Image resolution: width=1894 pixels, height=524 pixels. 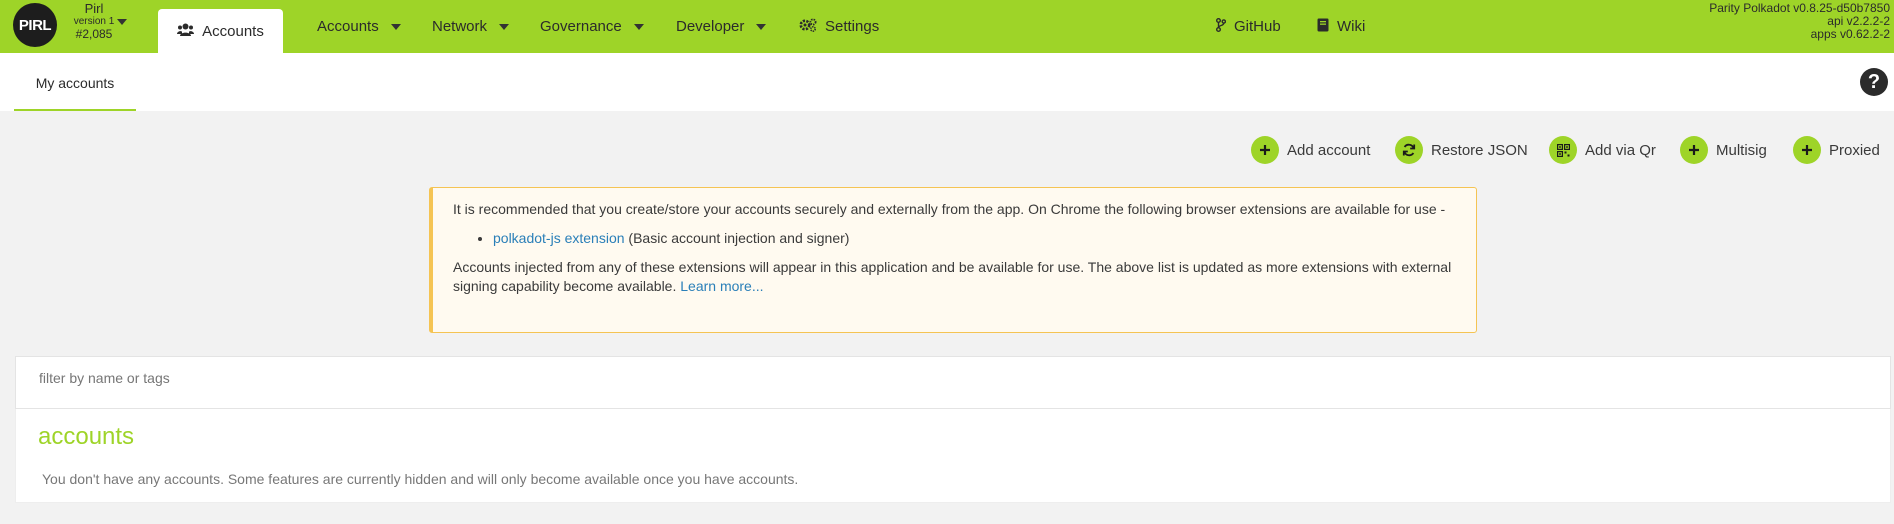 I want to click on nav-label: Developer, so click(x=710, y=26).